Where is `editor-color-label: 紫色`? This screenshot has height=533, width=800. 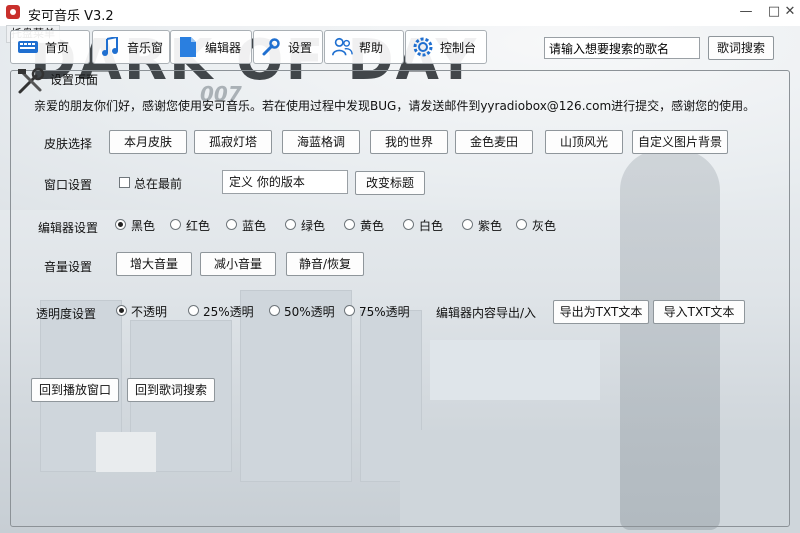
editor-color-label: 紫色 is located at coordinates (490, 226).